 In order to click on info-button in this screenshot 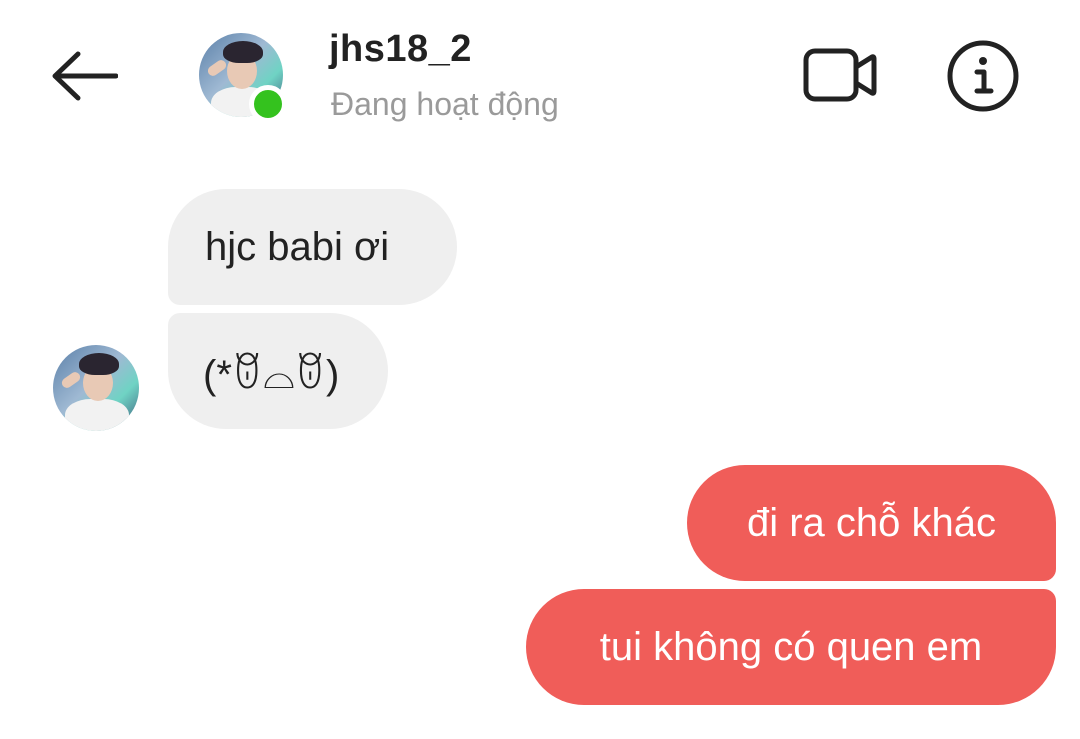, I will do `click(983, 76)`.